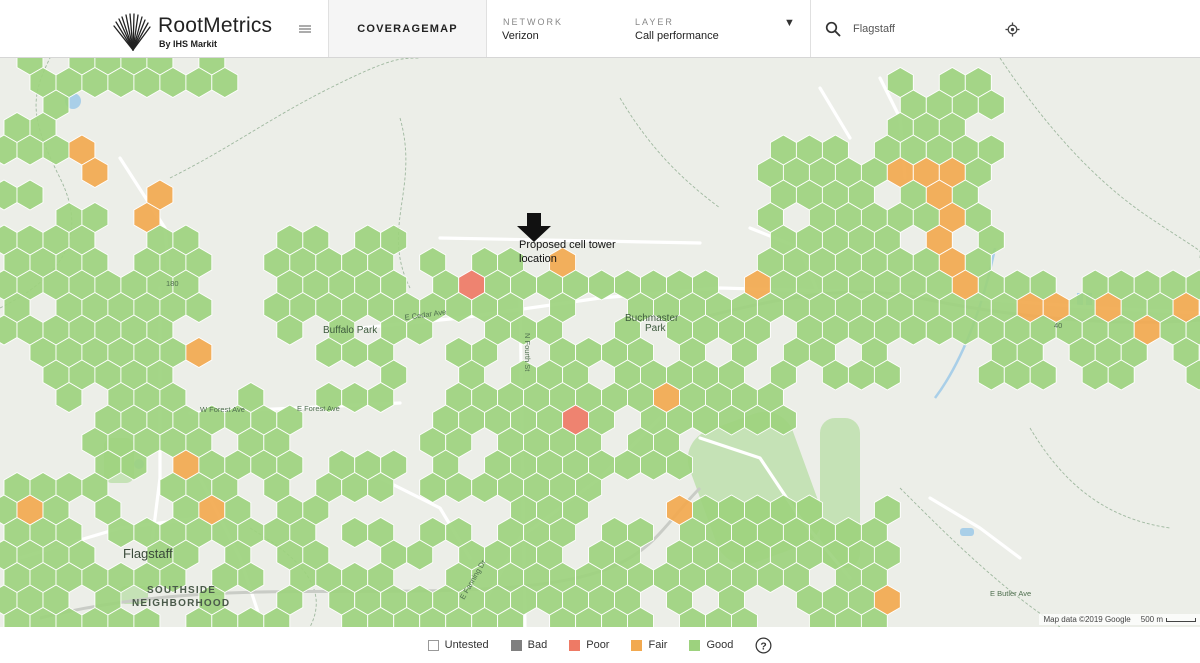 This screenshot has height=663, width=1200. Describe the element at coordinates (132, 32) in the screenshot. I see `logo-fan-icon` at that location.